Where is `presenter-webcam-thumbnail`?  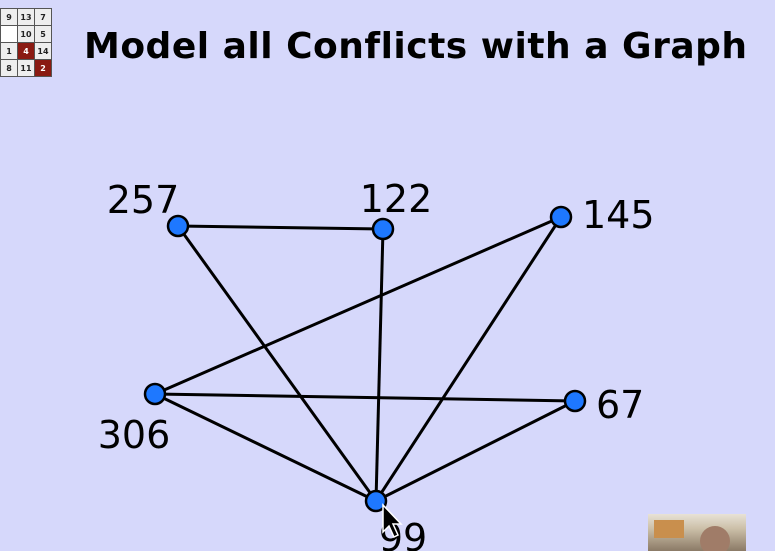 presenter-webcam-thumbnail is located at coordinates (697, 532).